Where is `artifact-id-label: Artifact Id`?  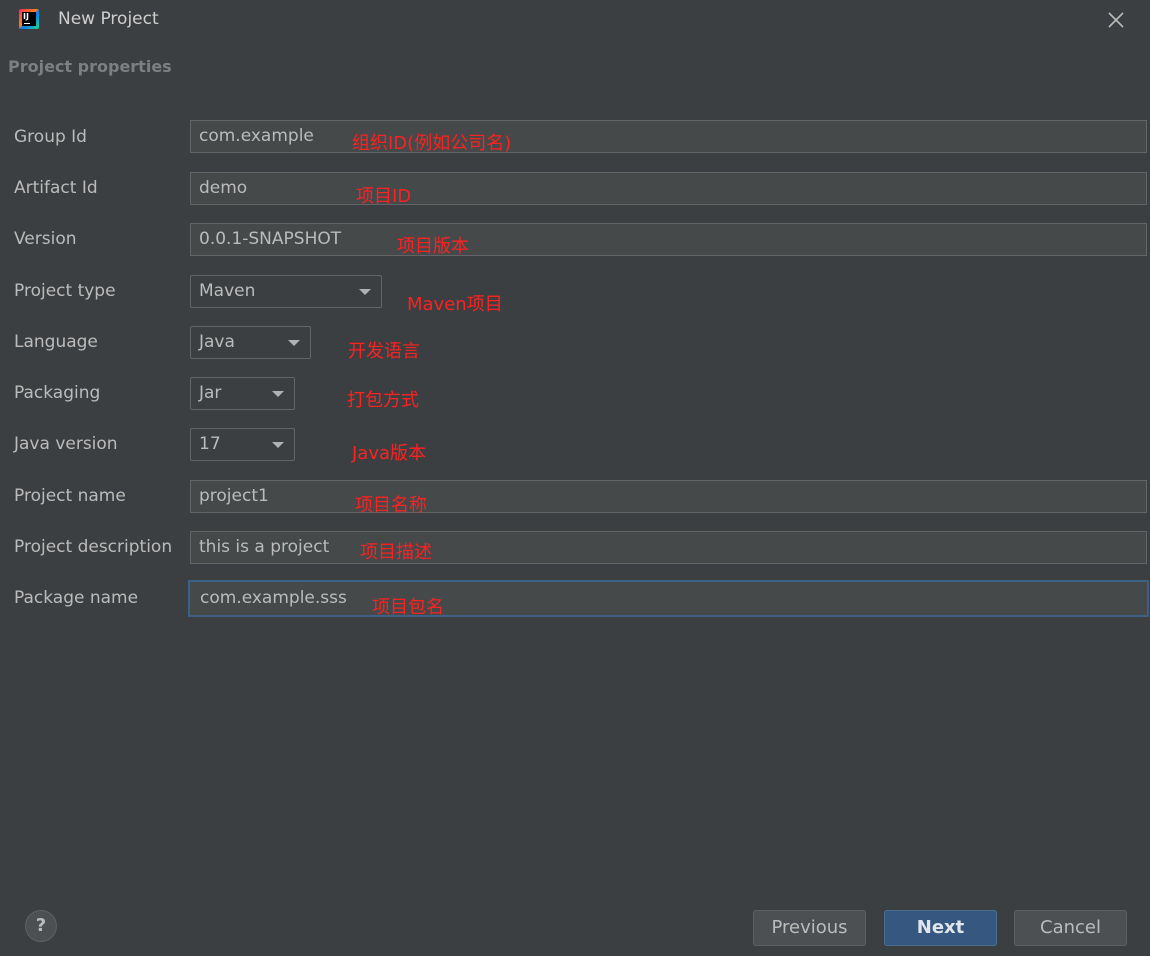
artifact-id-label: Artifact Id is located at coordinates (56, 188).